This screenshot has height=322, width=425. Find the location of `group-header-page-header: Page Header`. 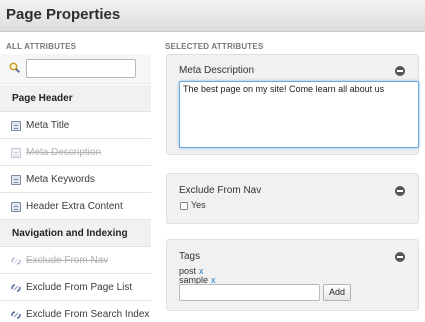

group-header-page-header: Page Header is located at coordinates (75, 98).